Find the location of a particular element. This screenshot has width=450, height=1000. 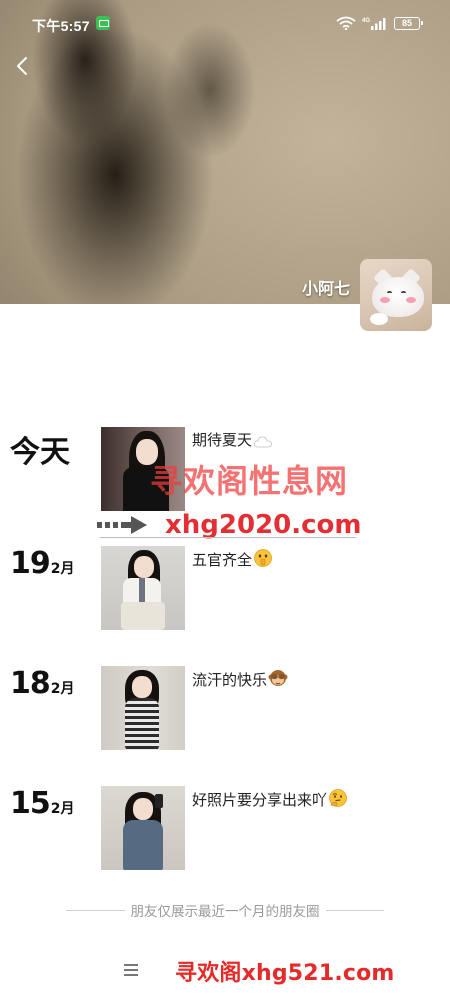

profile-avatar is located at coordinates (396, 295).